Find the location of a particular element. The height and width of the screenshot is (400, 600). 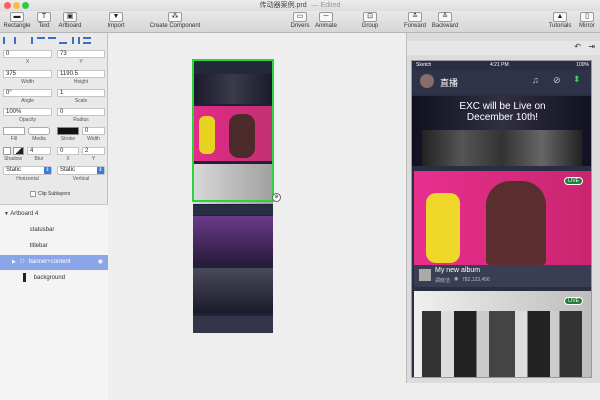

backward-button: ≚ Backward is located at coordinates (445, 22).